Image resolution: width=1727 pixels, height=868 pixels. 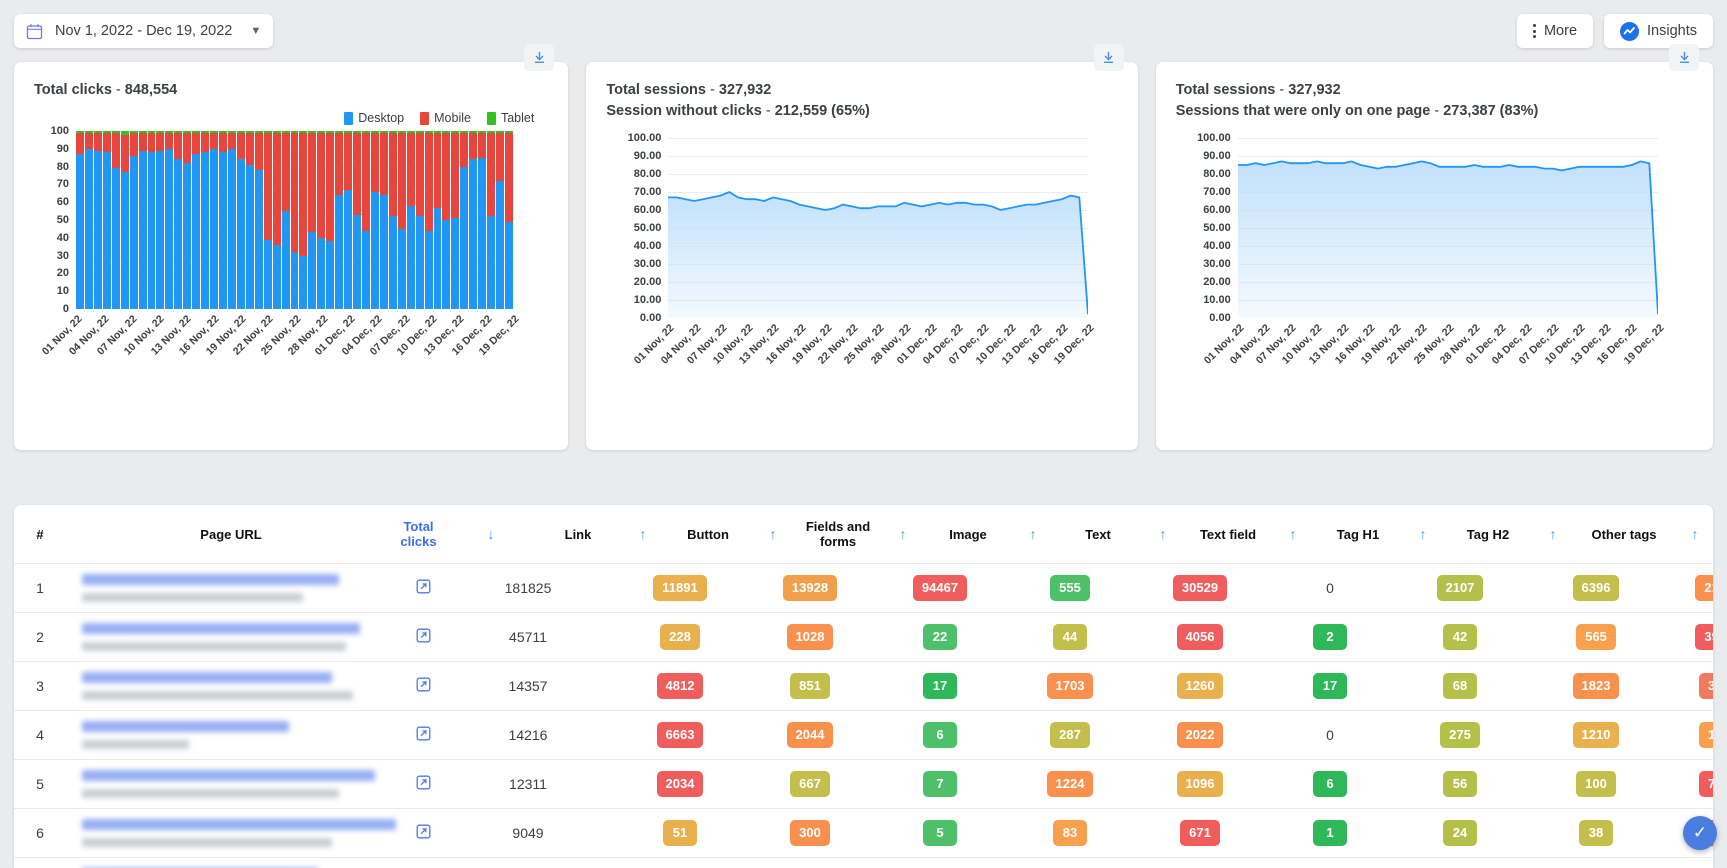 I want to click on date-range-picker: Nov 1, 2022 - Dec 19, 2022 ▼, so click(x=144, y=31).